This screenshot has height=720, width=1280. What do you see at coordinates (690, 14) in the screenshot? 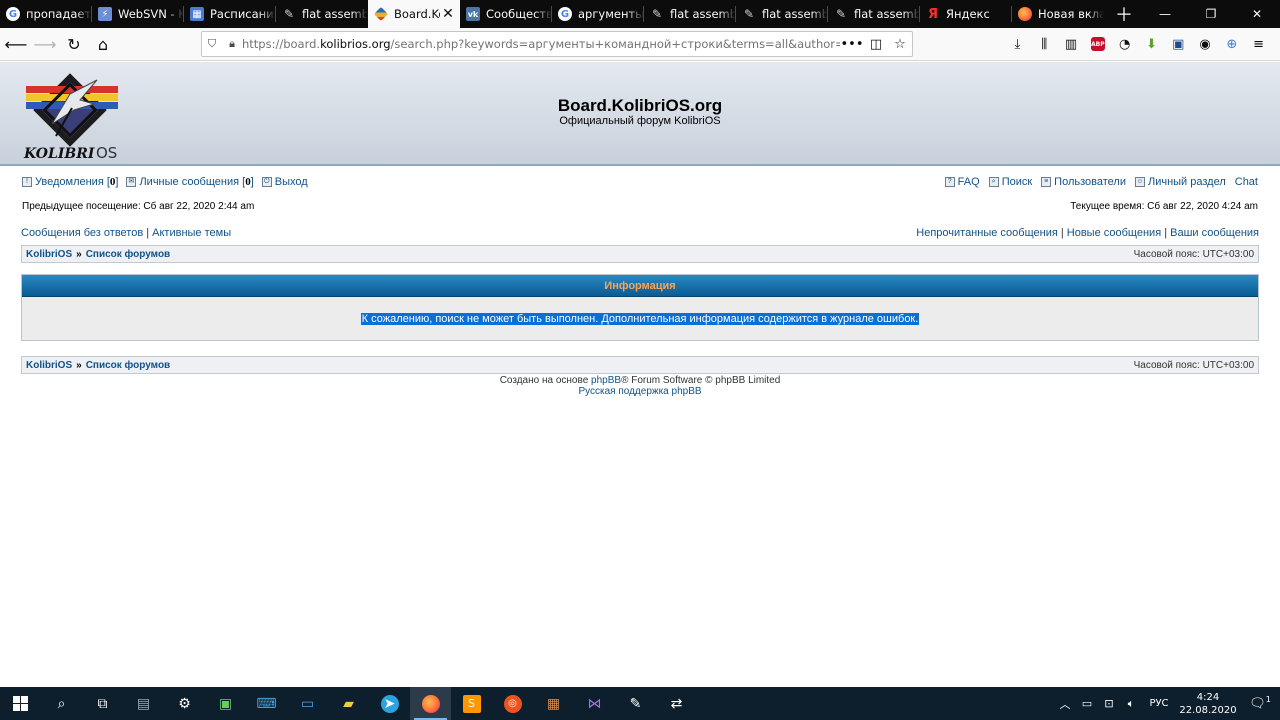
I see `tab-flat-assembler-2: ✎ flat assembl` at bounding box center [690, 14].